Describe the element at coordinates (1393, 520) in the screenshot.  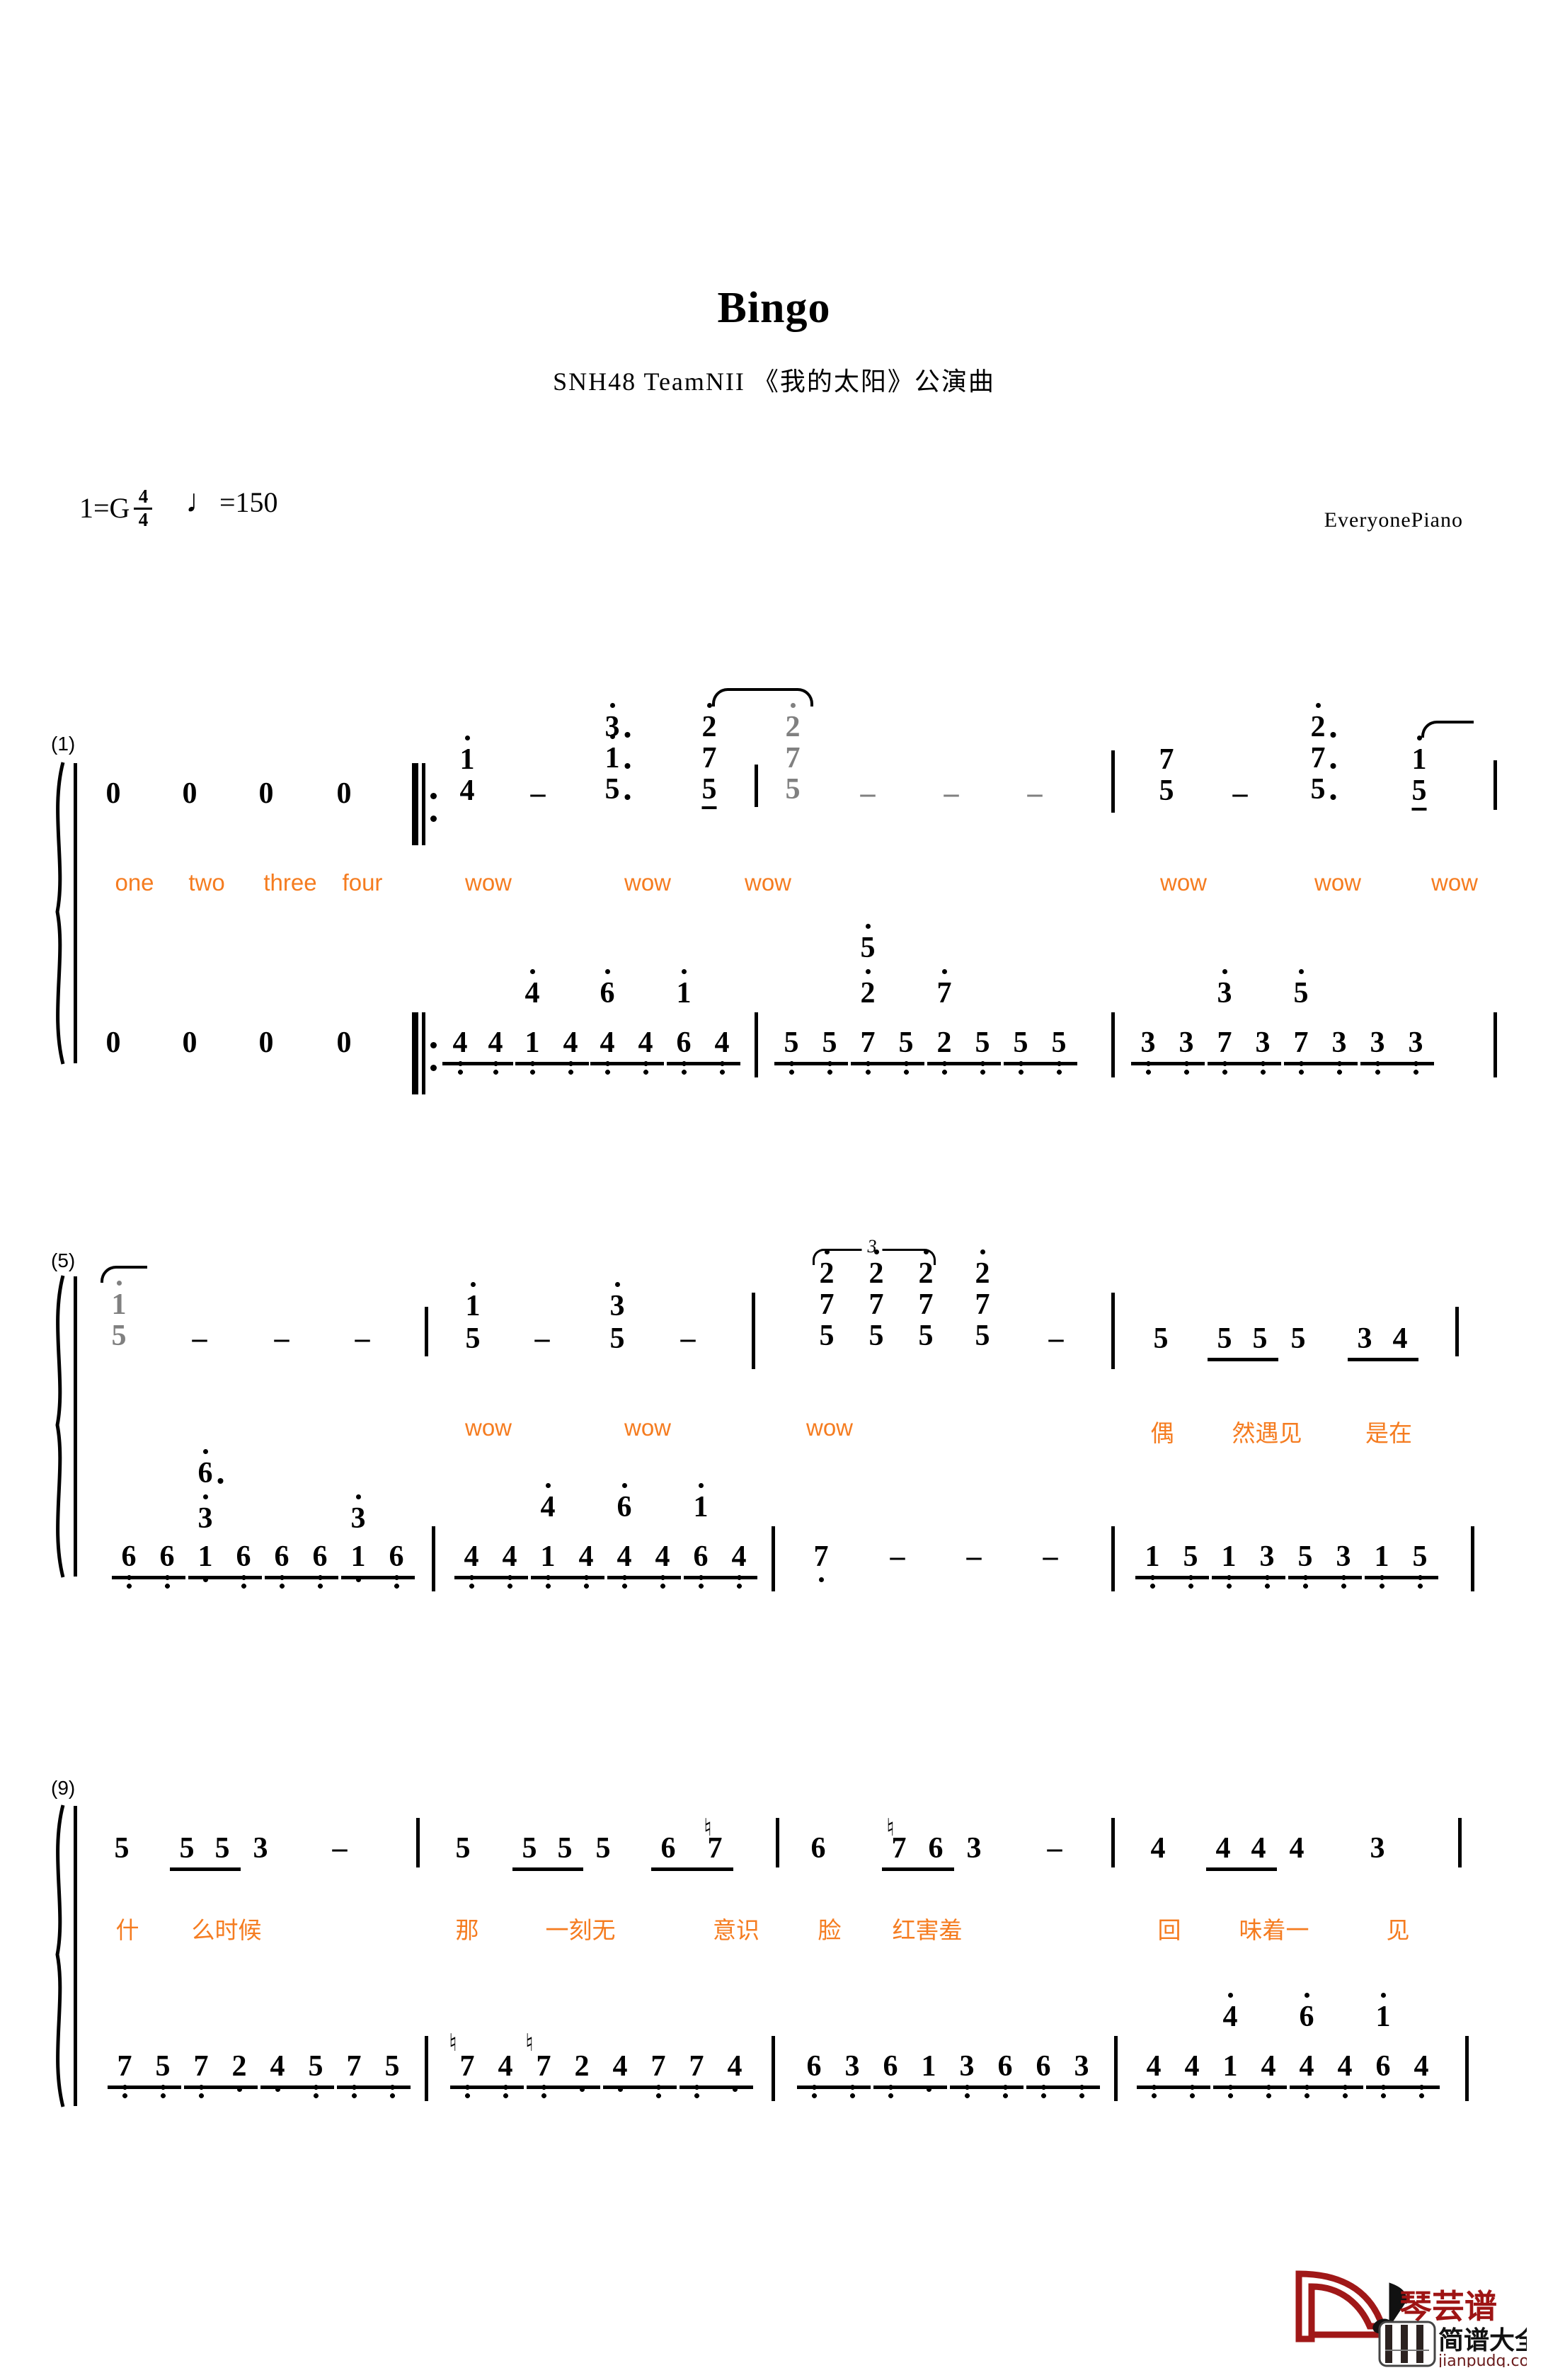
I see `credit-line: EveryonePiano` at that location.